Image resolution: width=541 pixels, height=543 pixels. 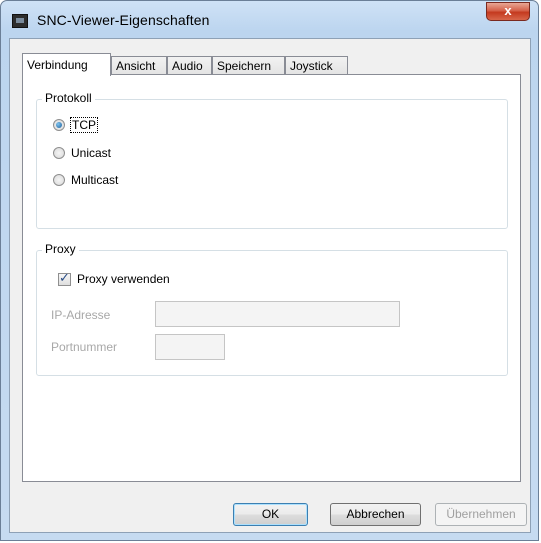 What do you see at coordinates (248, 65) in the screenshot?
I see `tab-speichern: Speichern` at bounding box center [248, 65].